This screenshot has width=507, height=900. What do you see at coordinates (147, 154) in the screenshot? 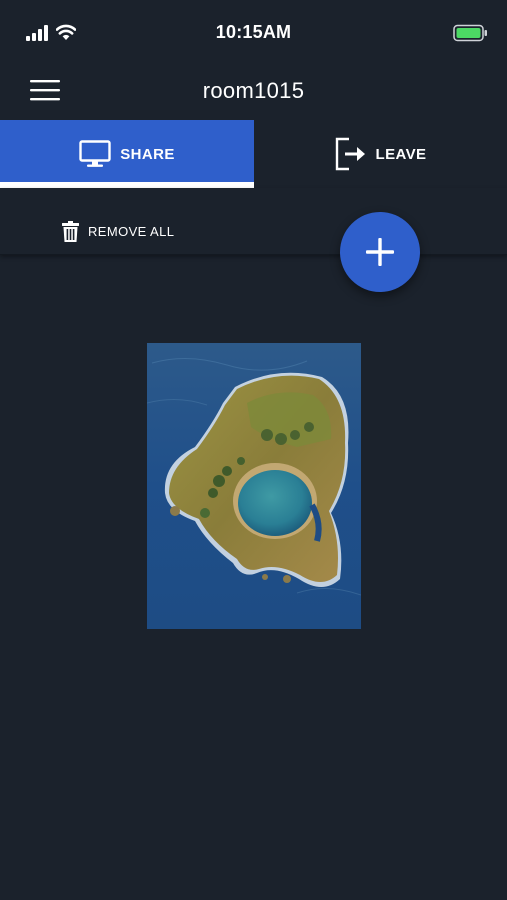
I see `tab-share-label: SHARE` at bounding box center [147, 154].